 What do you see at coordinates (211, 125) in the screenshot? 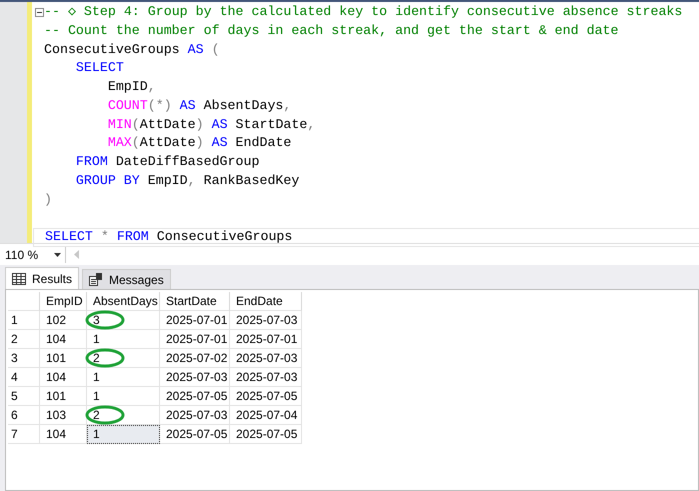
I see `code-line: MIN(AttDate) AS StartDate,` at bounding box center [211, 125].